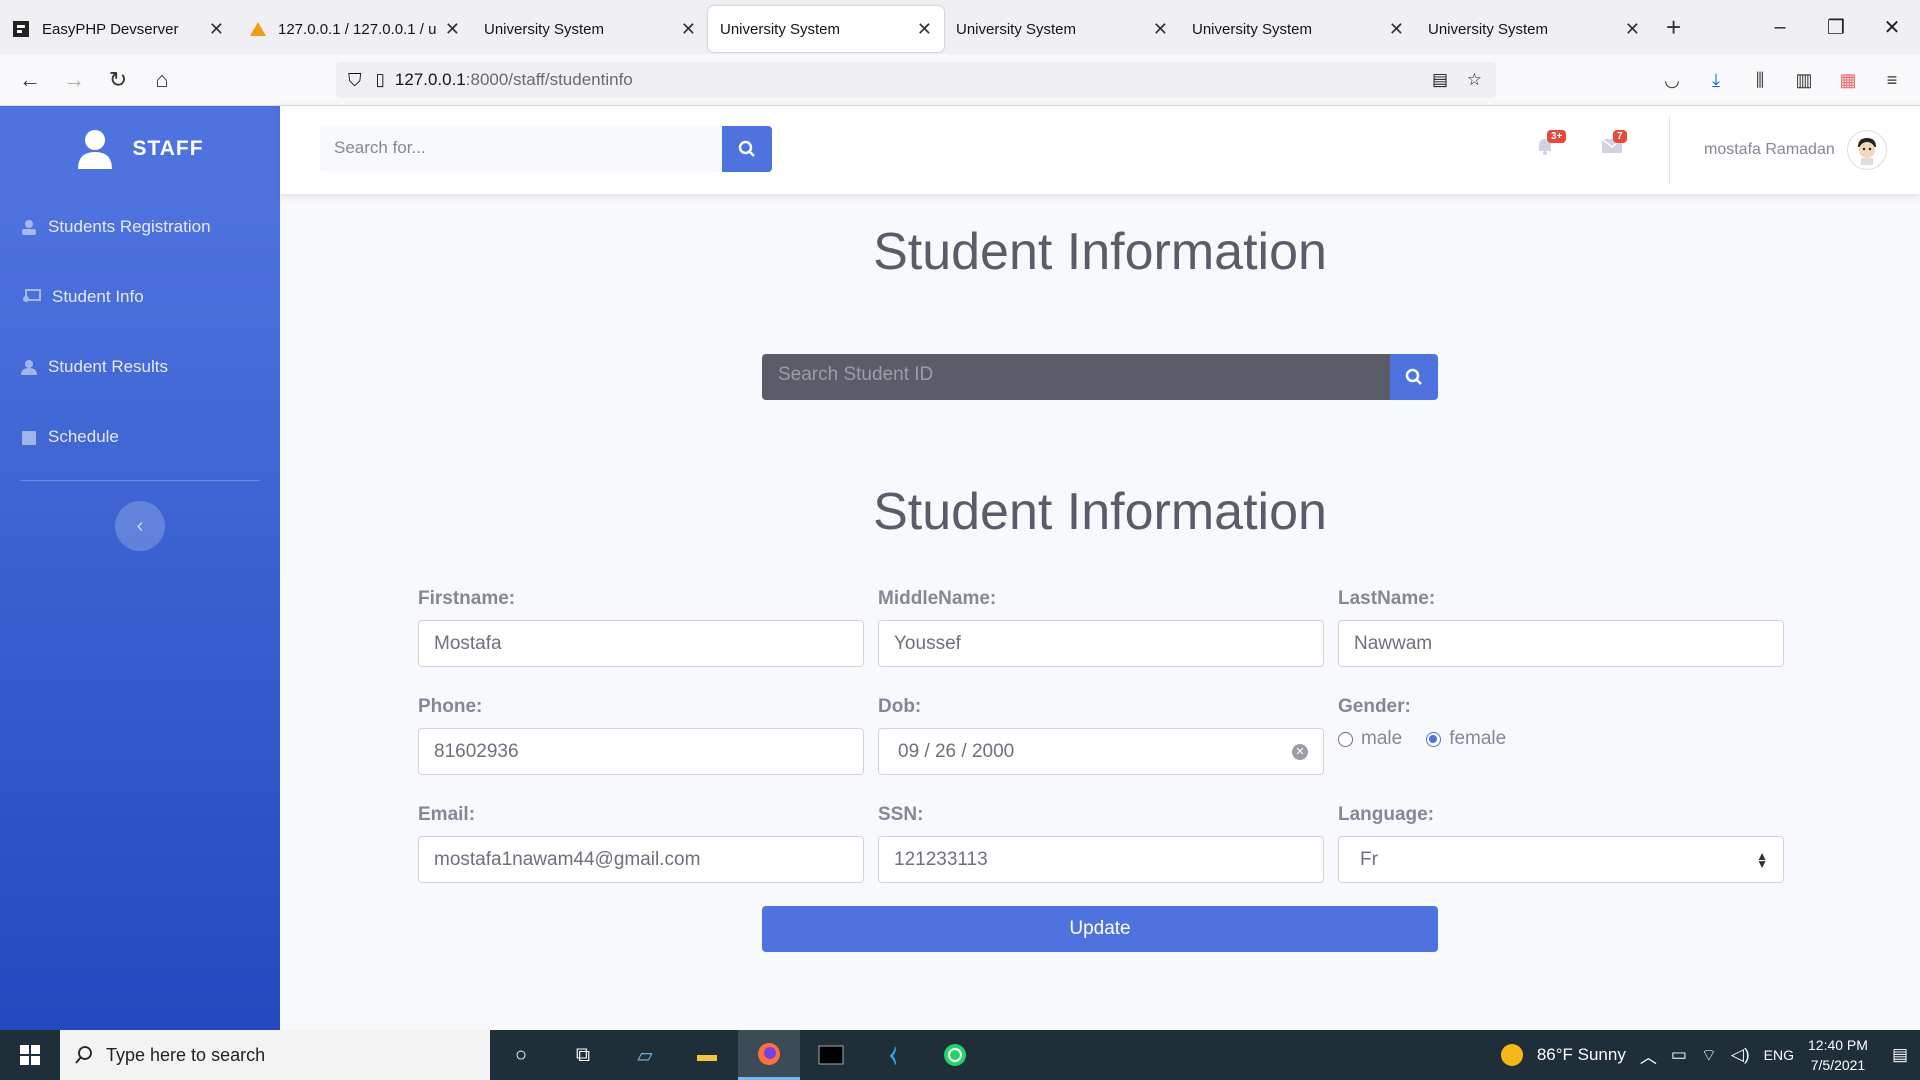 This screenshot has width=1920, height=1080. Describe the element at coordinates (476, 751) in the screenshot. I see `phone-value: 81602936` at that location.